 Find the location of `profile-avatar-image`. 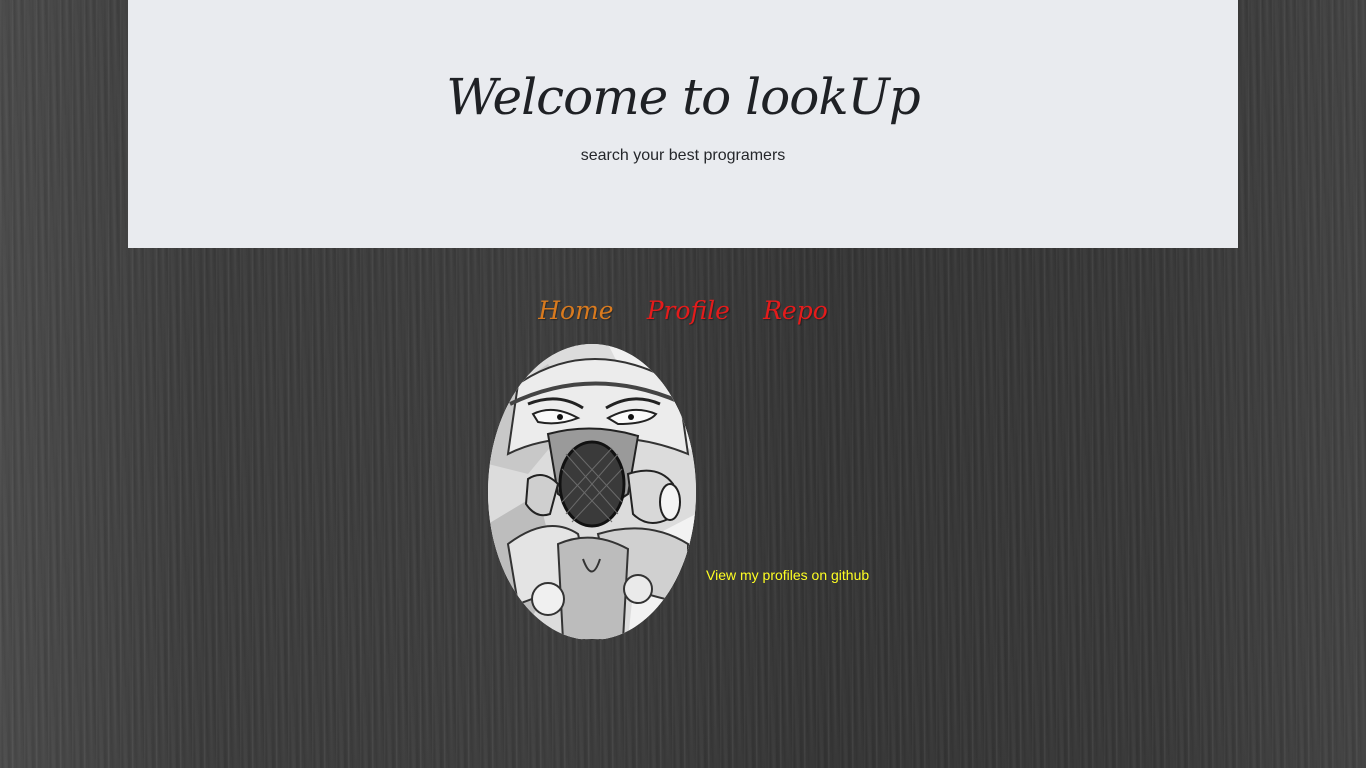

profile-avatar-image is located at coordinates (592, 492).